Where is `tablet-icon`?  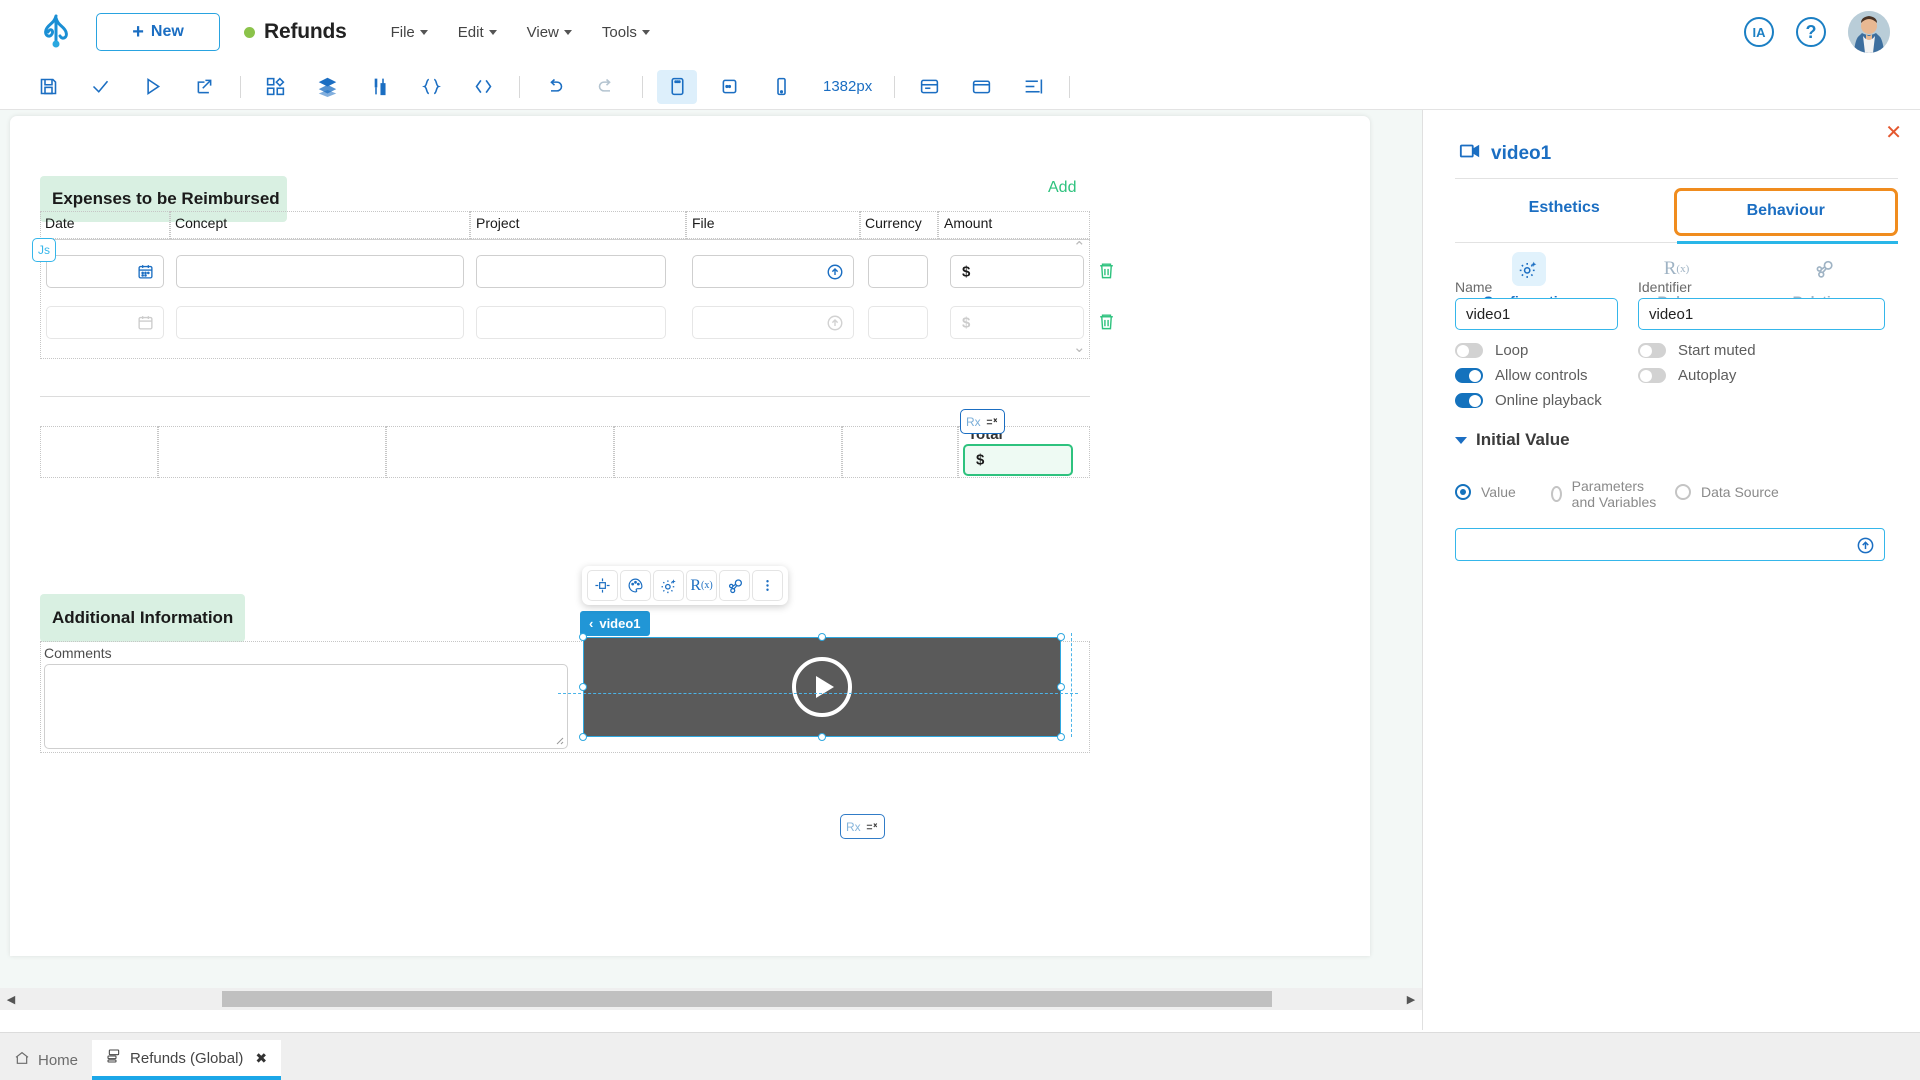
tablet-icon is located at coordinates (729, 87).